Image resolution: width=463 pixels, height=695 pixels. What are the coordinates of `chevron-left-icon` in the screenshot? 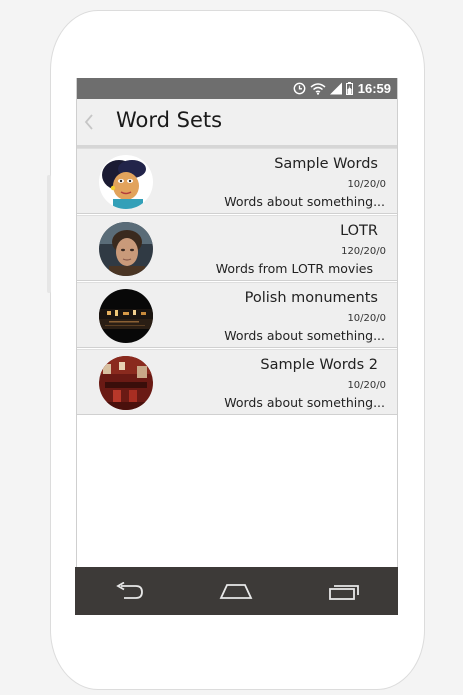 It's located at (89, 122).